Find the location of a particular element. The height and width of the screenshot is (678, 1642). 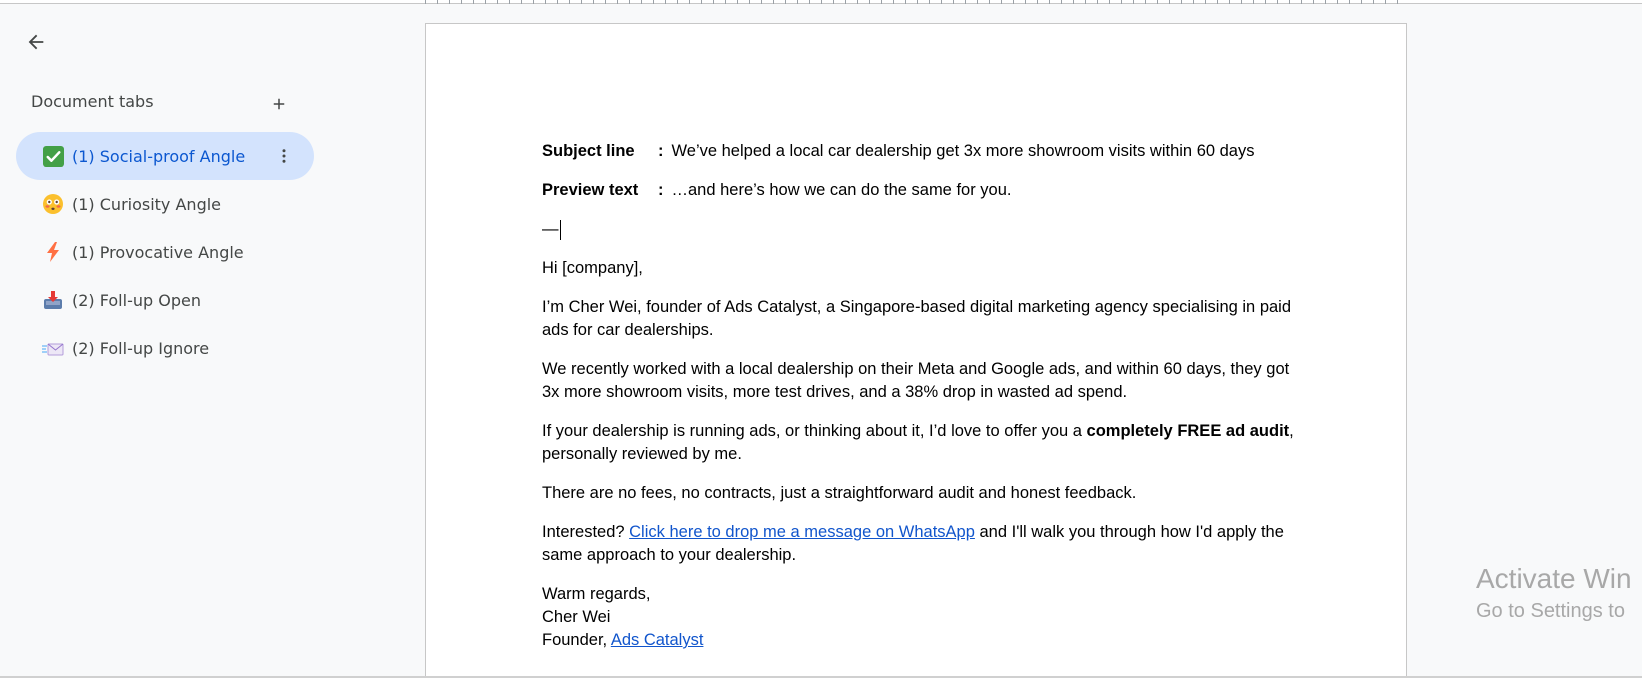

watermark-line-1: Activate Win is located at coordinates (1554, 578).